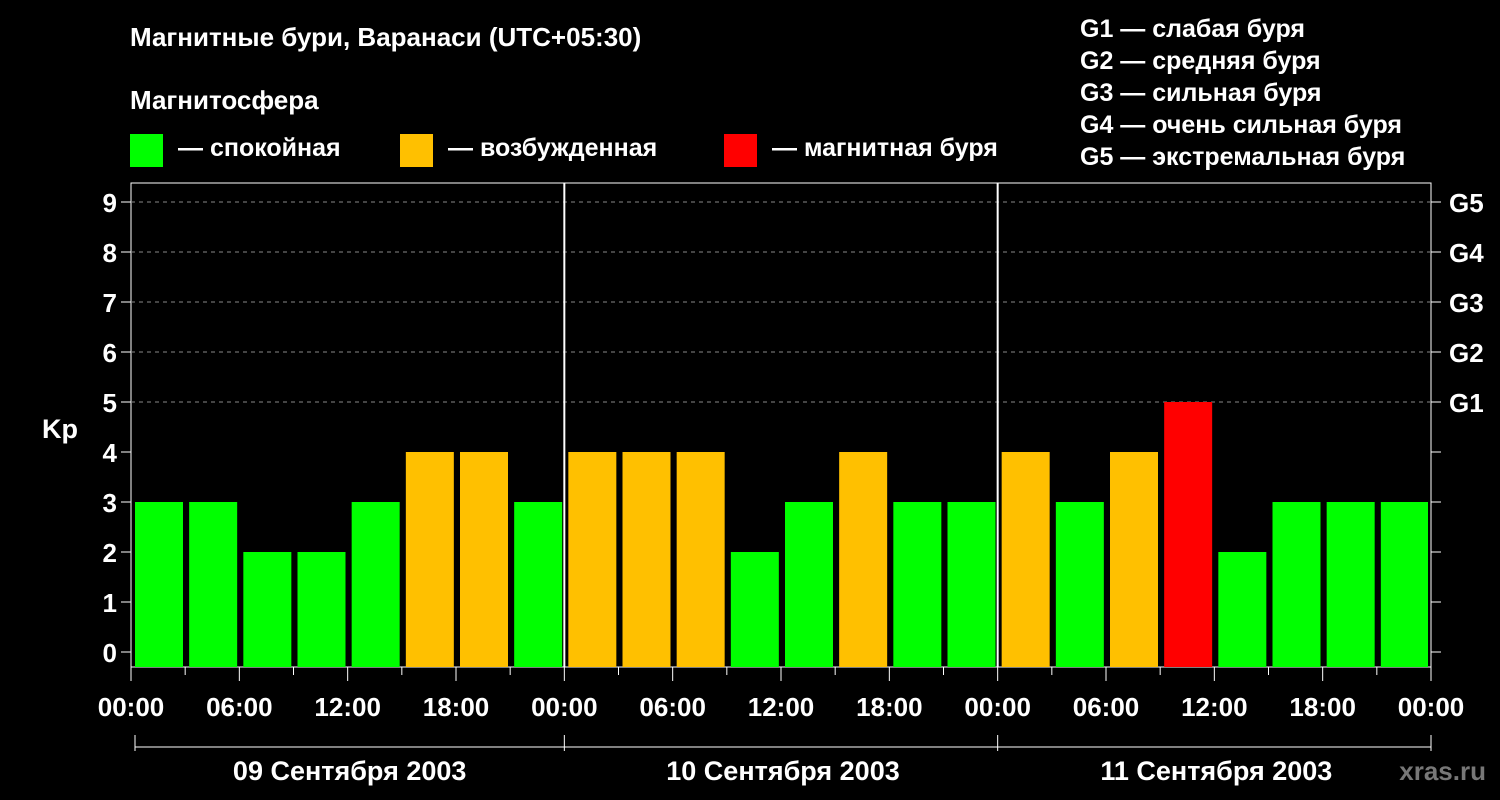  I want to click on g-tick-label: G3, so click(1466, 303).